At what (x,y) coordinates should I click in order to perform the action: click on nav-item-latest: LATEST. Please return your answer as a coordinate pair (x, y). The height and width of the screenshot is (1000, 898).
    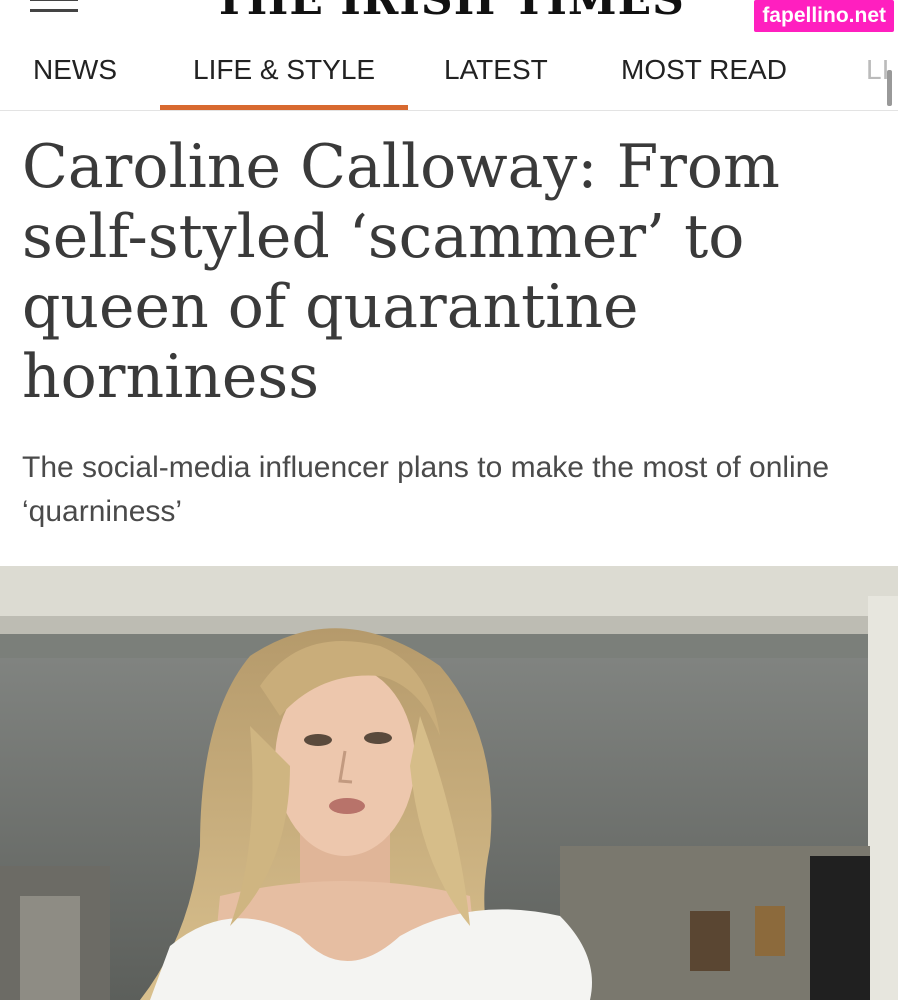
    Looking at the image, I should click on (496, 74).